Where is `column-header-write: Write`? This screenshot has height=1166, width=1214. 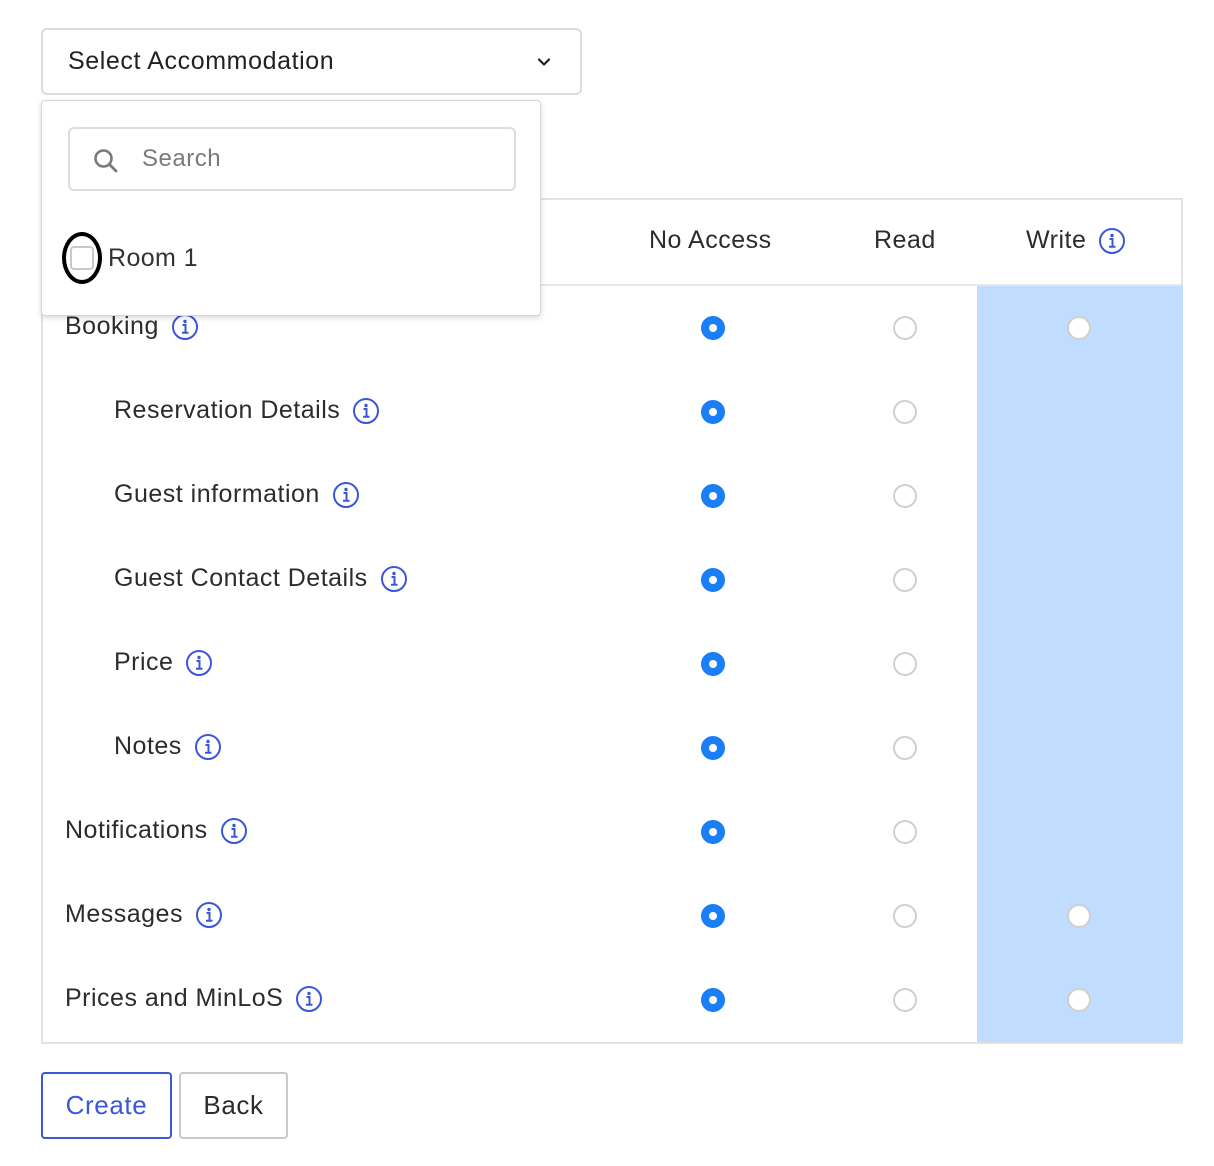 column-header-write: Write is located at coordinates (1076, 240).